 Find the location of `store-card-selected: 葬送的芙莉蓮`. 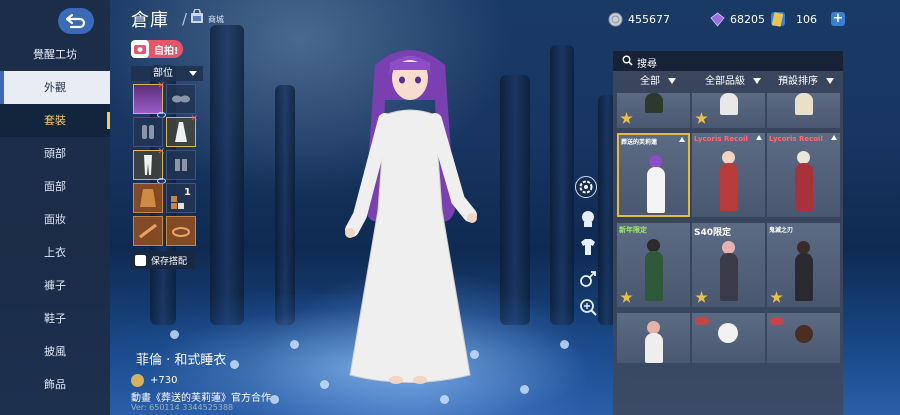

store-card-selected: 葬送的芙莉蓮 is located at coordinates (653, 175).